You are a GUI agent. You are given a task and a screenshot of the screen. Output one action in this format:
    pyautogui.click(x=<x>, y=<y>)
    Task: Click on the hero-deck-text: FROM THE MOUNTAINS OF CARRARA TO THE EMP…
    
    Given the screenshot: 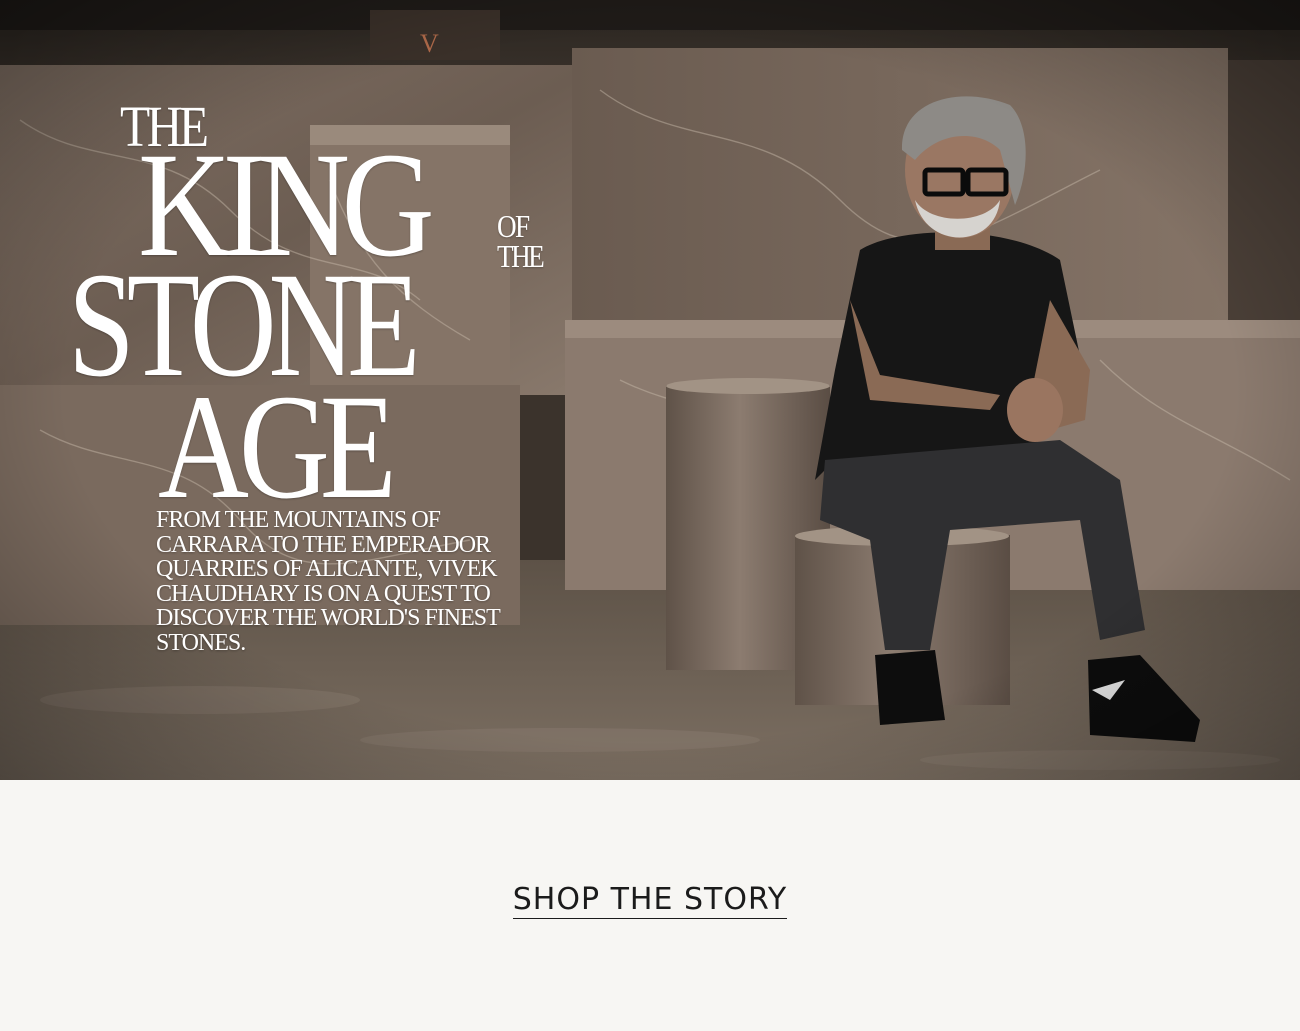 What is the action you would take?
    pyautogui.click(x=328, y=581)
    